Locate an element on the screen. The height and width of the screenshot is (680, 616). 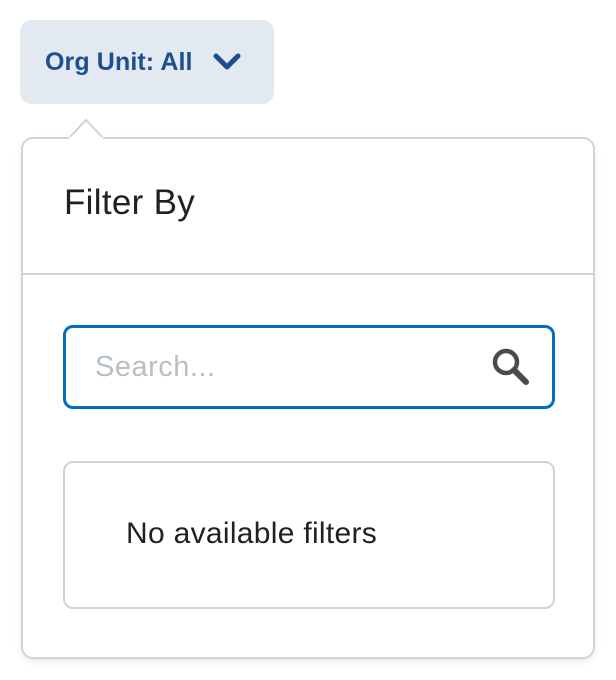
org-unit-filter-button: Org Unit: All is located at coordinates (147, 62).